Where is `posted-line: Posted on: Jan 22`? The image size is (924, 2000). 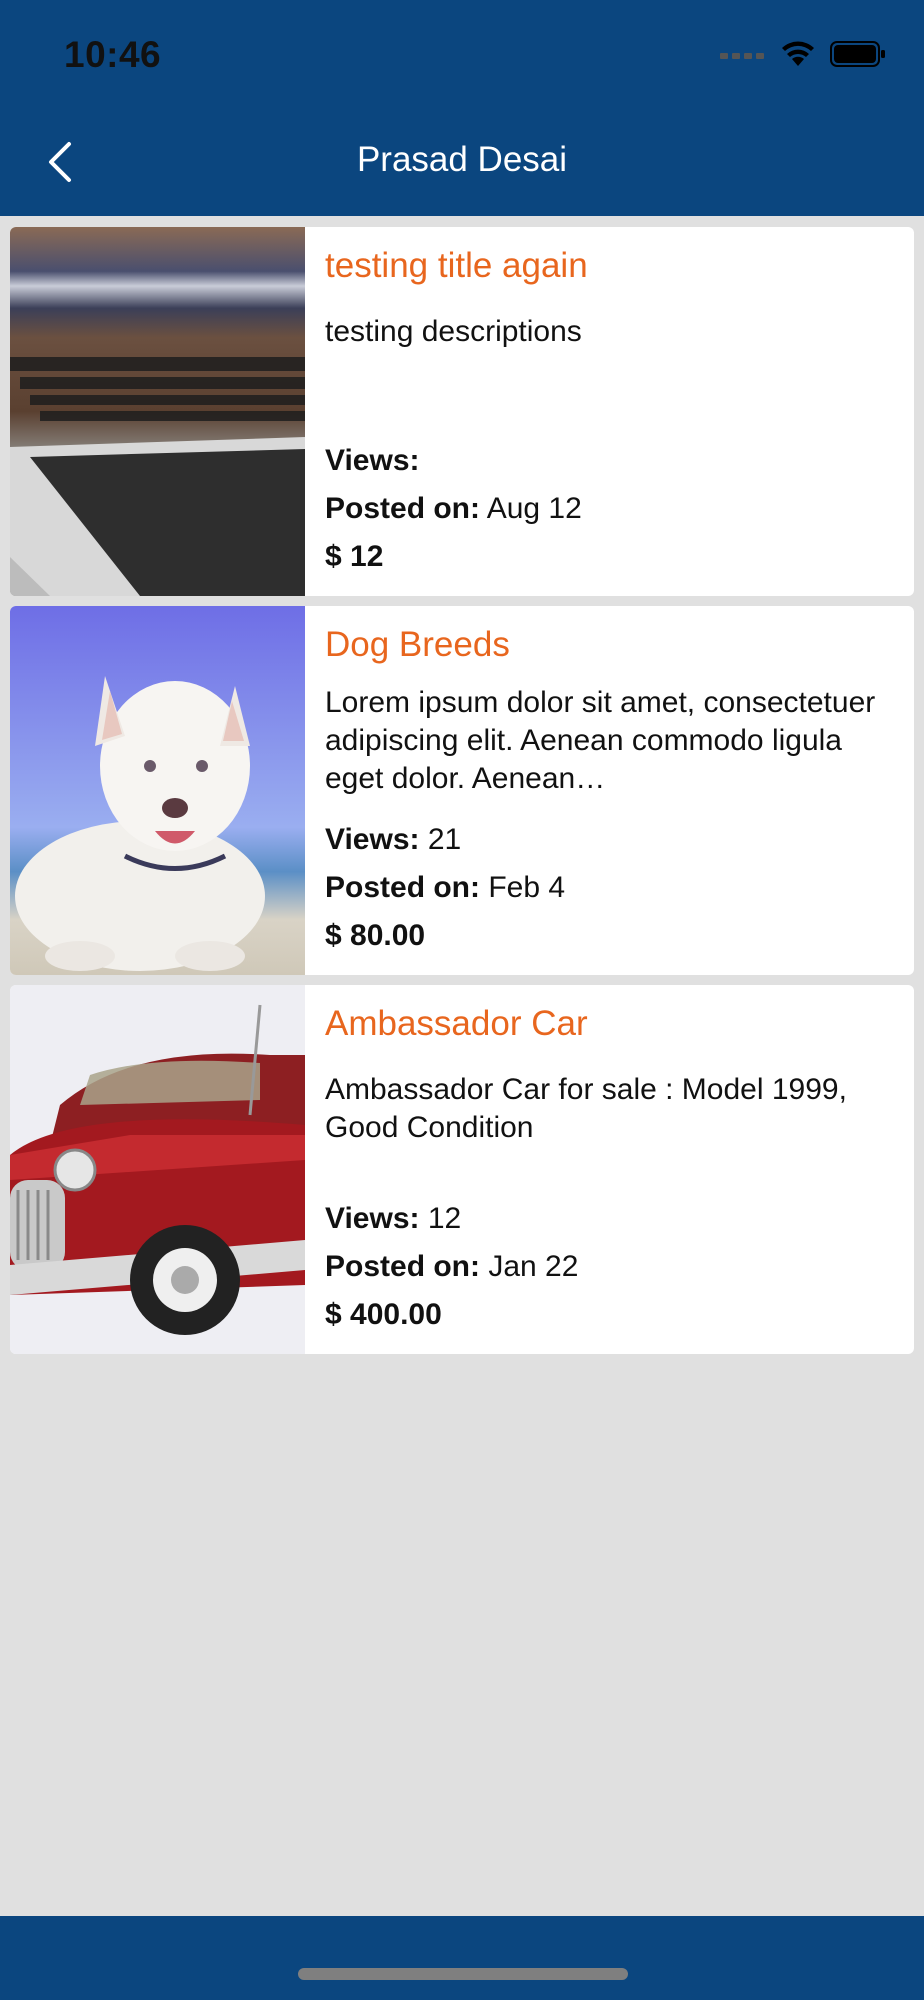
posted-line: Posted on: Jan 22 is located at coordinates (451, 1267).